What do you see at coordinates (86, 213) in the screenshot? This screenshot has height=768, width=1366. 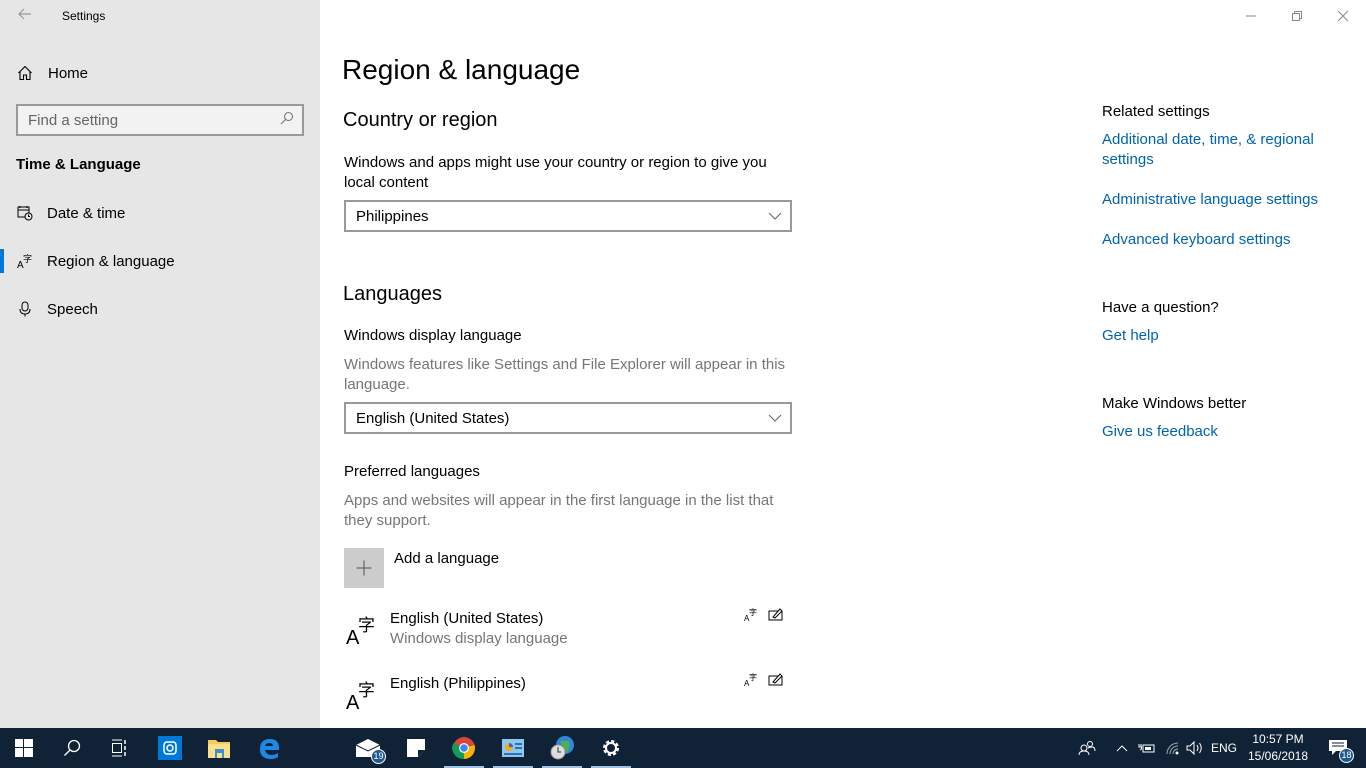 I see `date-time-label: Date & time` at bounding box center [86, 213].